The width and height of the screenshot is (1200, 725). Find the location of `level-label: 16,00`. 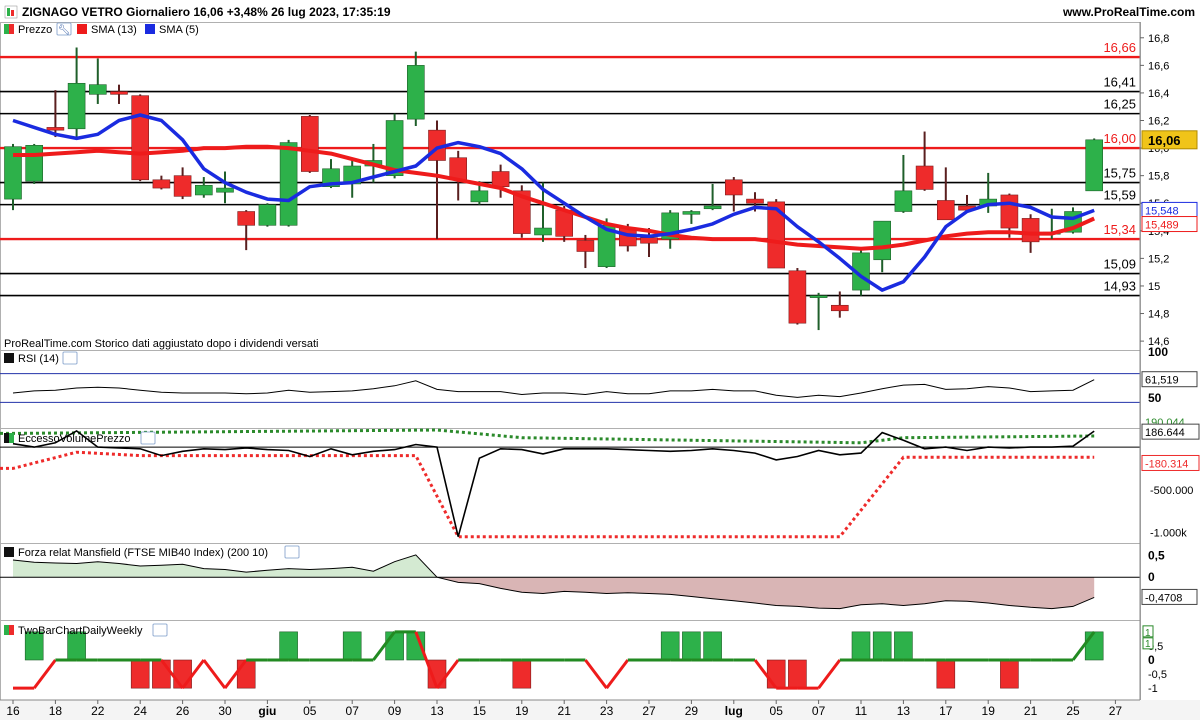

level-label: 16,00 is located at coordinates (1119, 138).